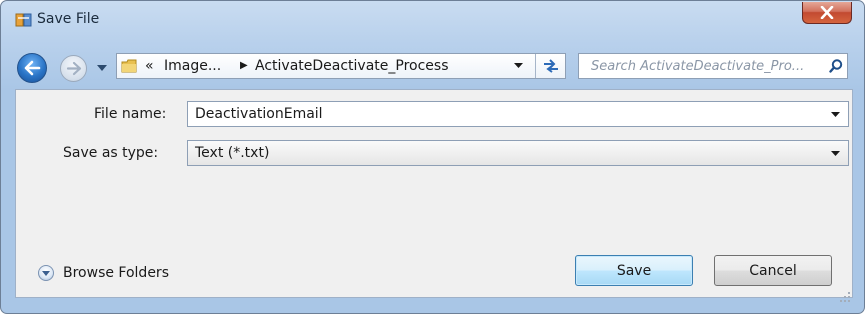  I want to click on window-title: Save File, so click(68, 19).